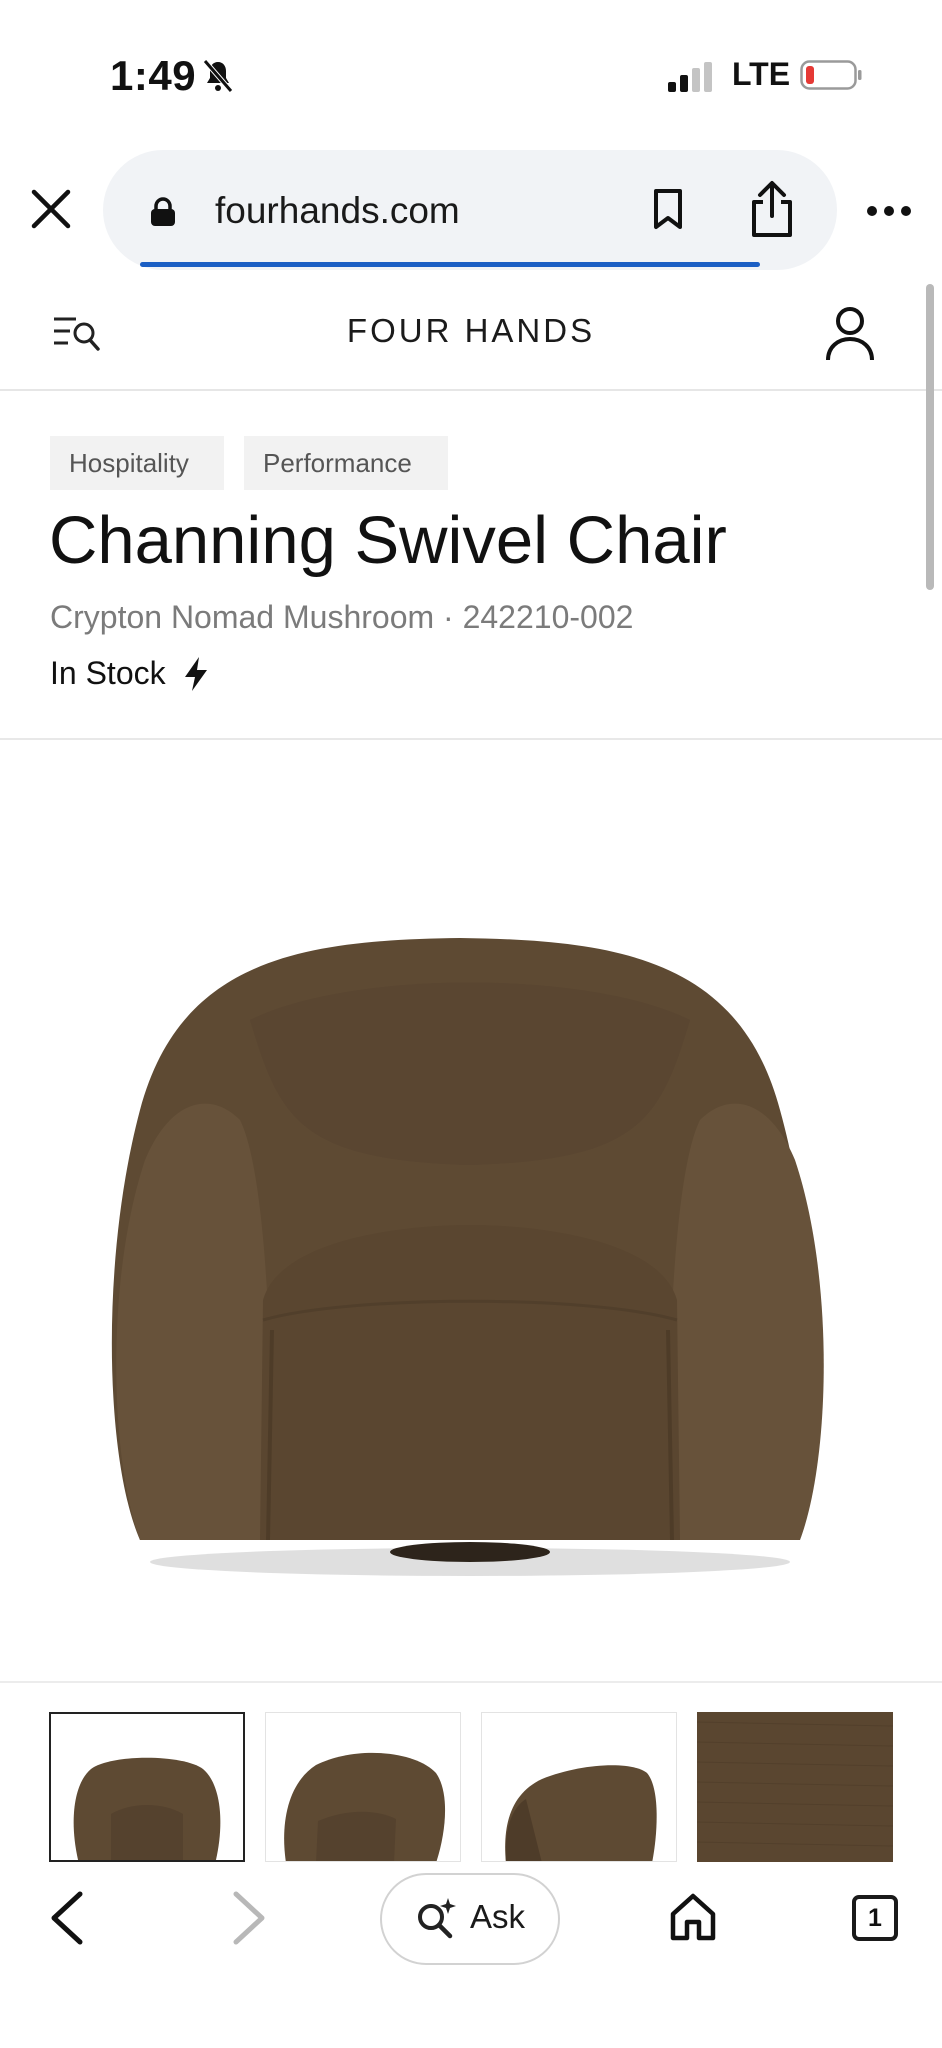 The width and height of the screenshot is (942, 2048). What do you see at coordinates (51, 209) in the screenshot?
I see `close-icon` at bounding box center [51, 209].